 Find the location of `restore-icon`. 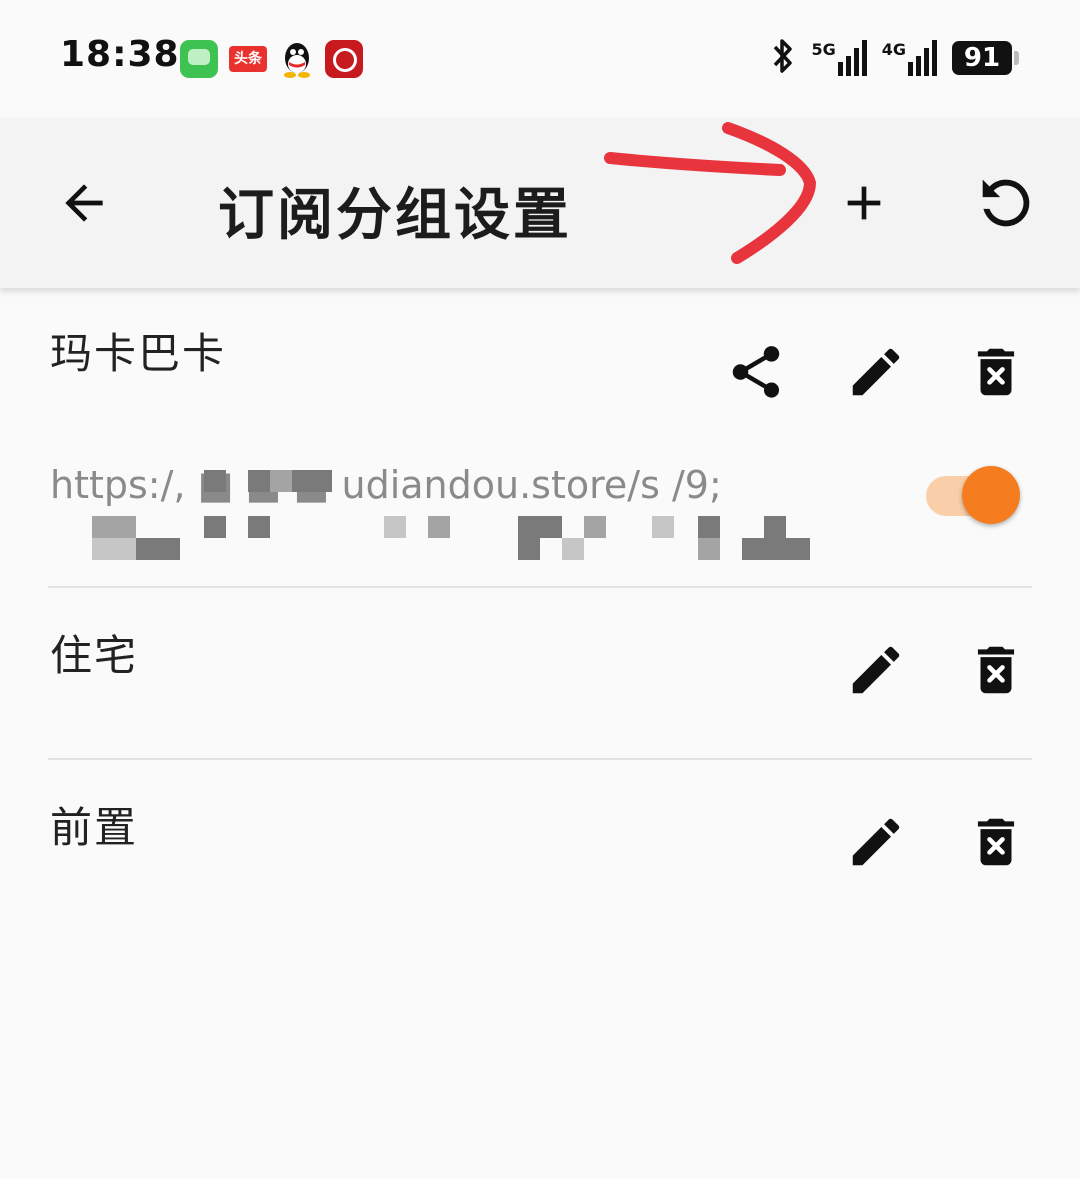

restore-icon is located at coordinates (1006, 203).